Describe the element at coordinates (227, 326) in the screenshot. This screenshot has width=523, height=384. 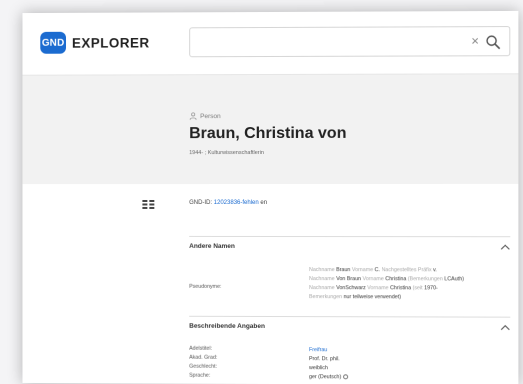
I see `section-title: Beschreibende Angaben` at that location.